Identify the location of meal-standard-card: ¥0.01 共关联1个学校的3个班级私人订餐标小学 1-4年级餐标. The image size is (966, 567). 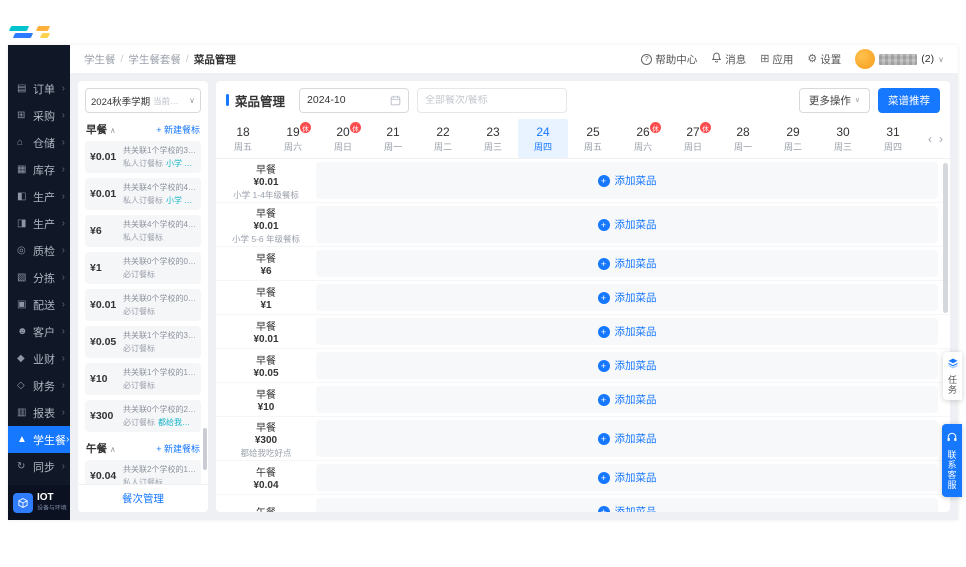
(143, 157).